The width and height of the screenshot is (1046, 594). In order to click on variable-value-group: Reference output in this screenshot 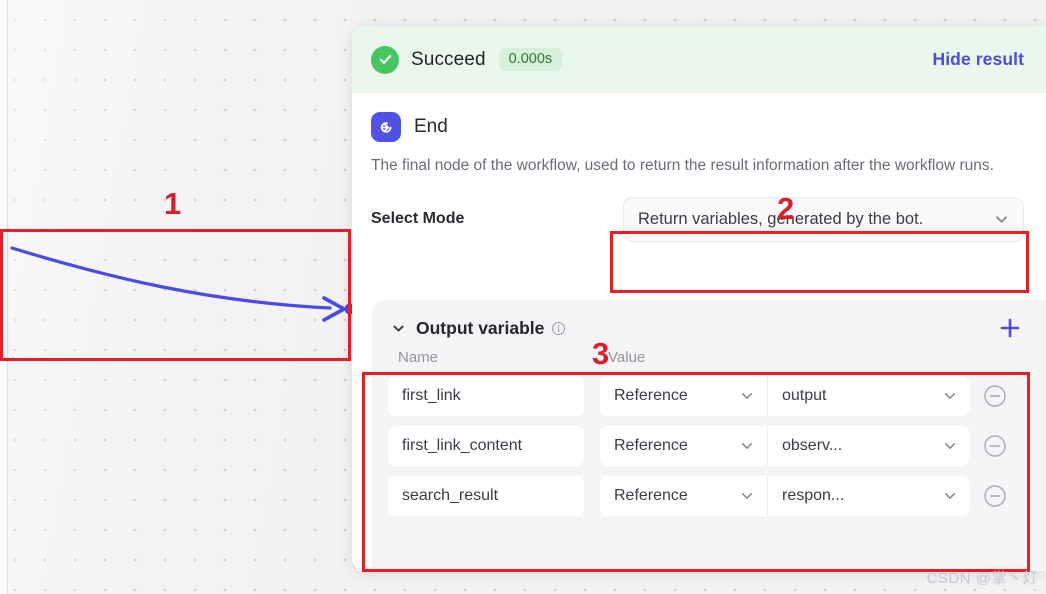, I will do `click(785, 396)`.